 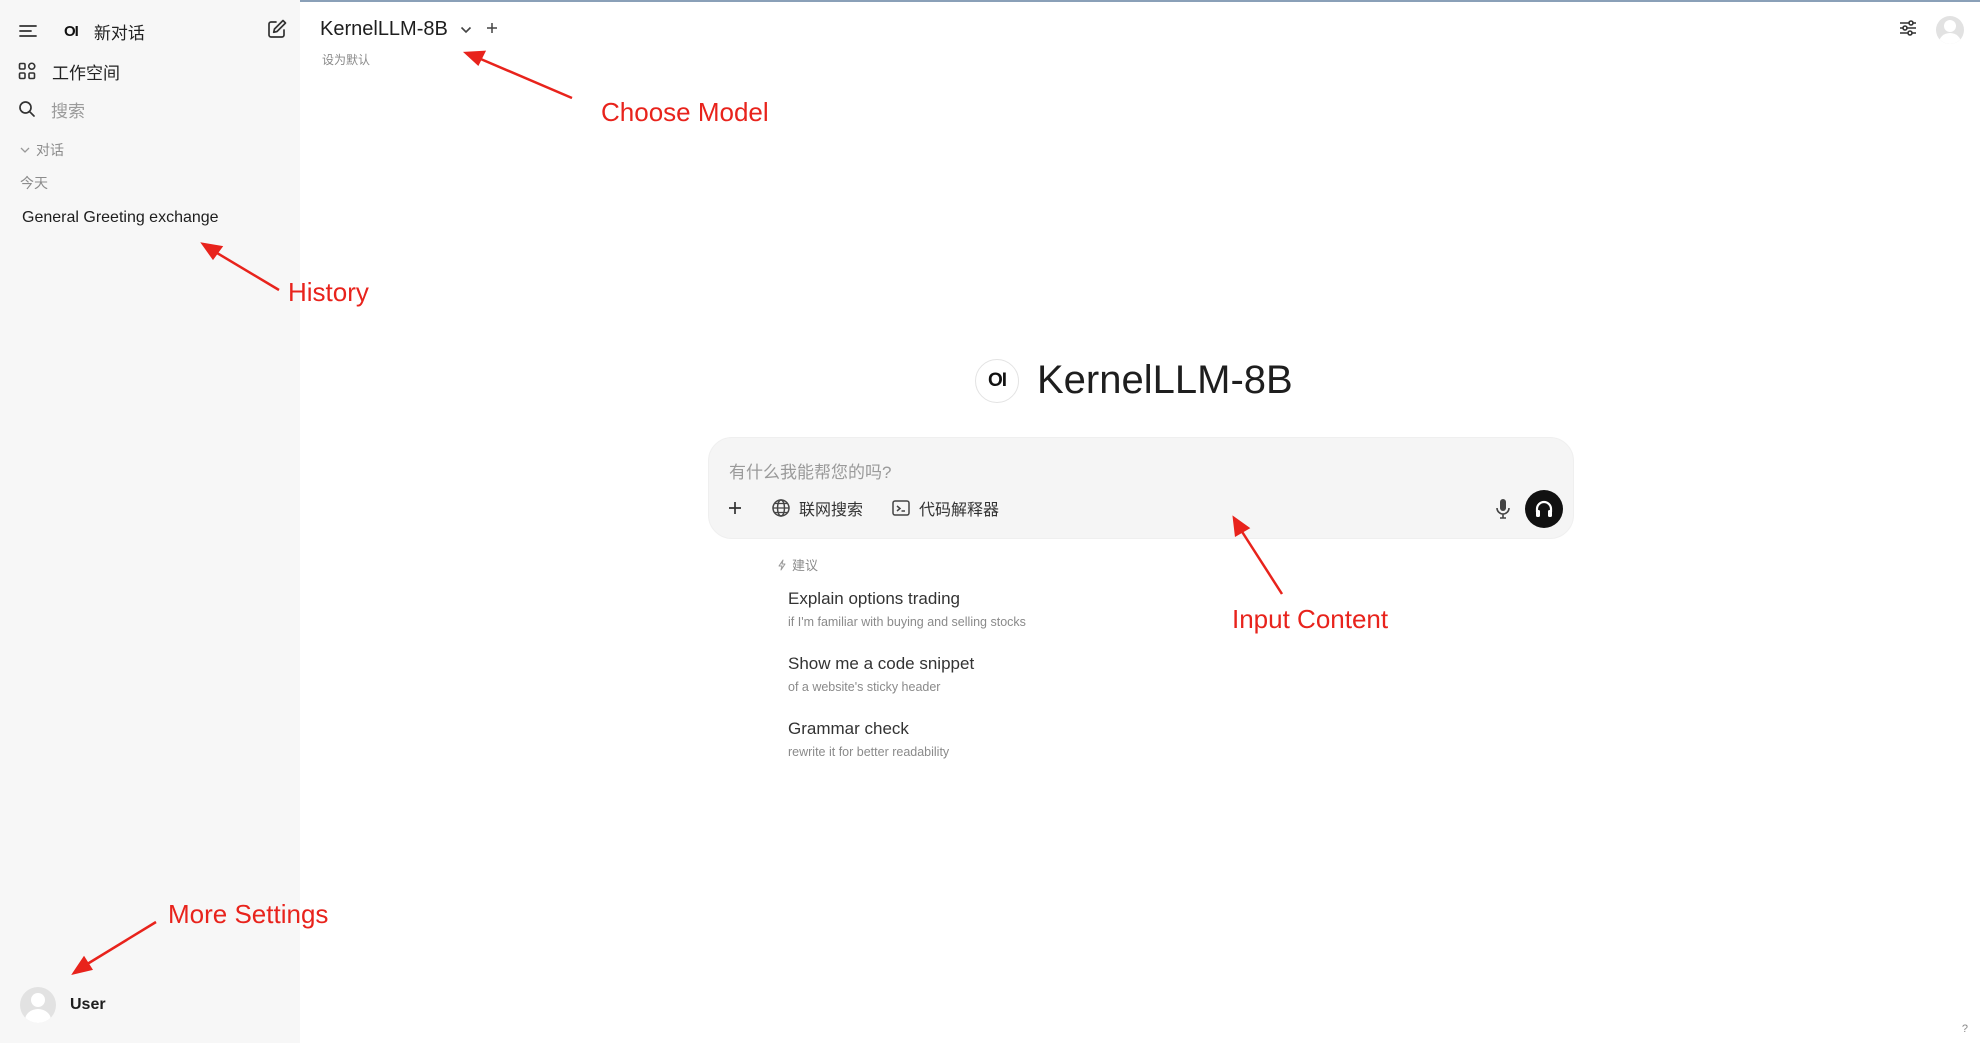 What do you see at coordinates (877, 508) in the screenshot?
I see `composer-tools: 联网搜索 代码解释器` at bounding box center [877, 508].